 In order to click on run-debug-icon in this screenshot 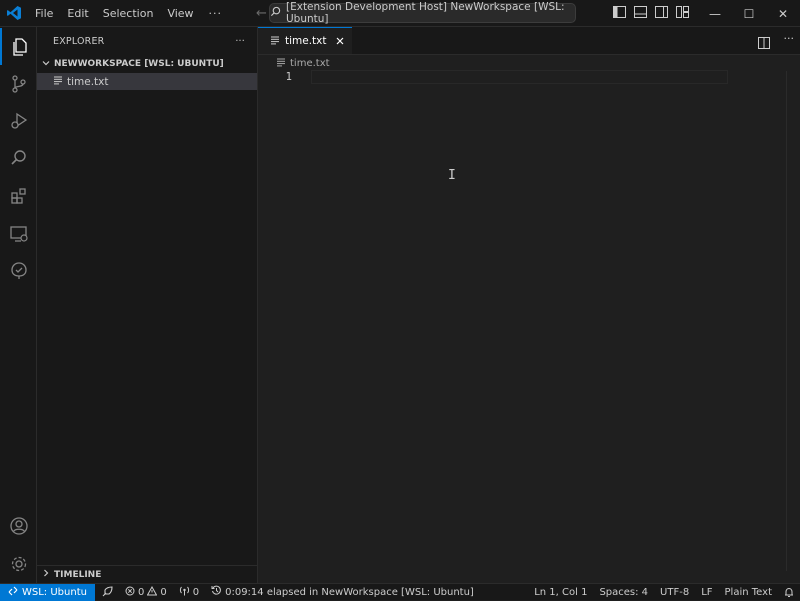, I will do `click(18, 120)`.